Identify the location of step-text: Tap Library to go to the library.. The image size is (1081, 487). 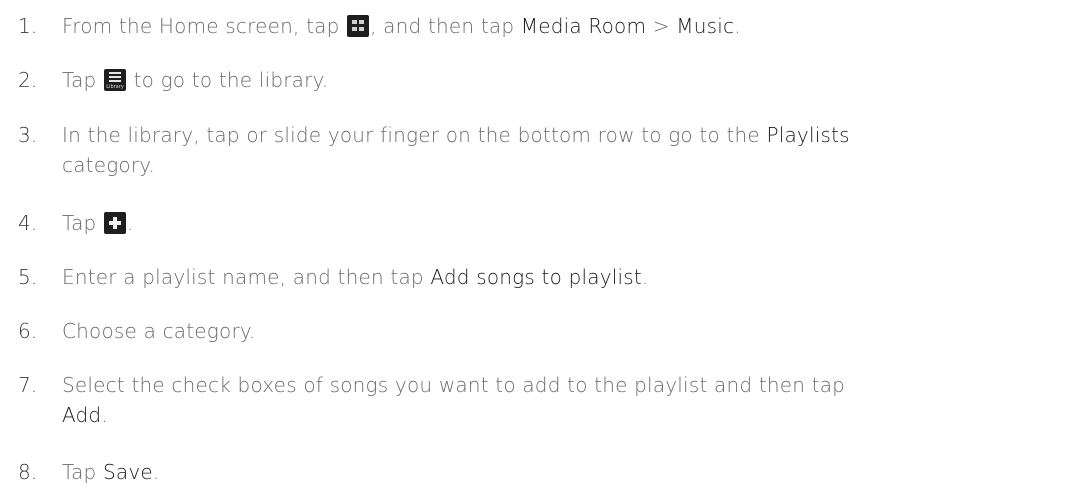
(569, 80).